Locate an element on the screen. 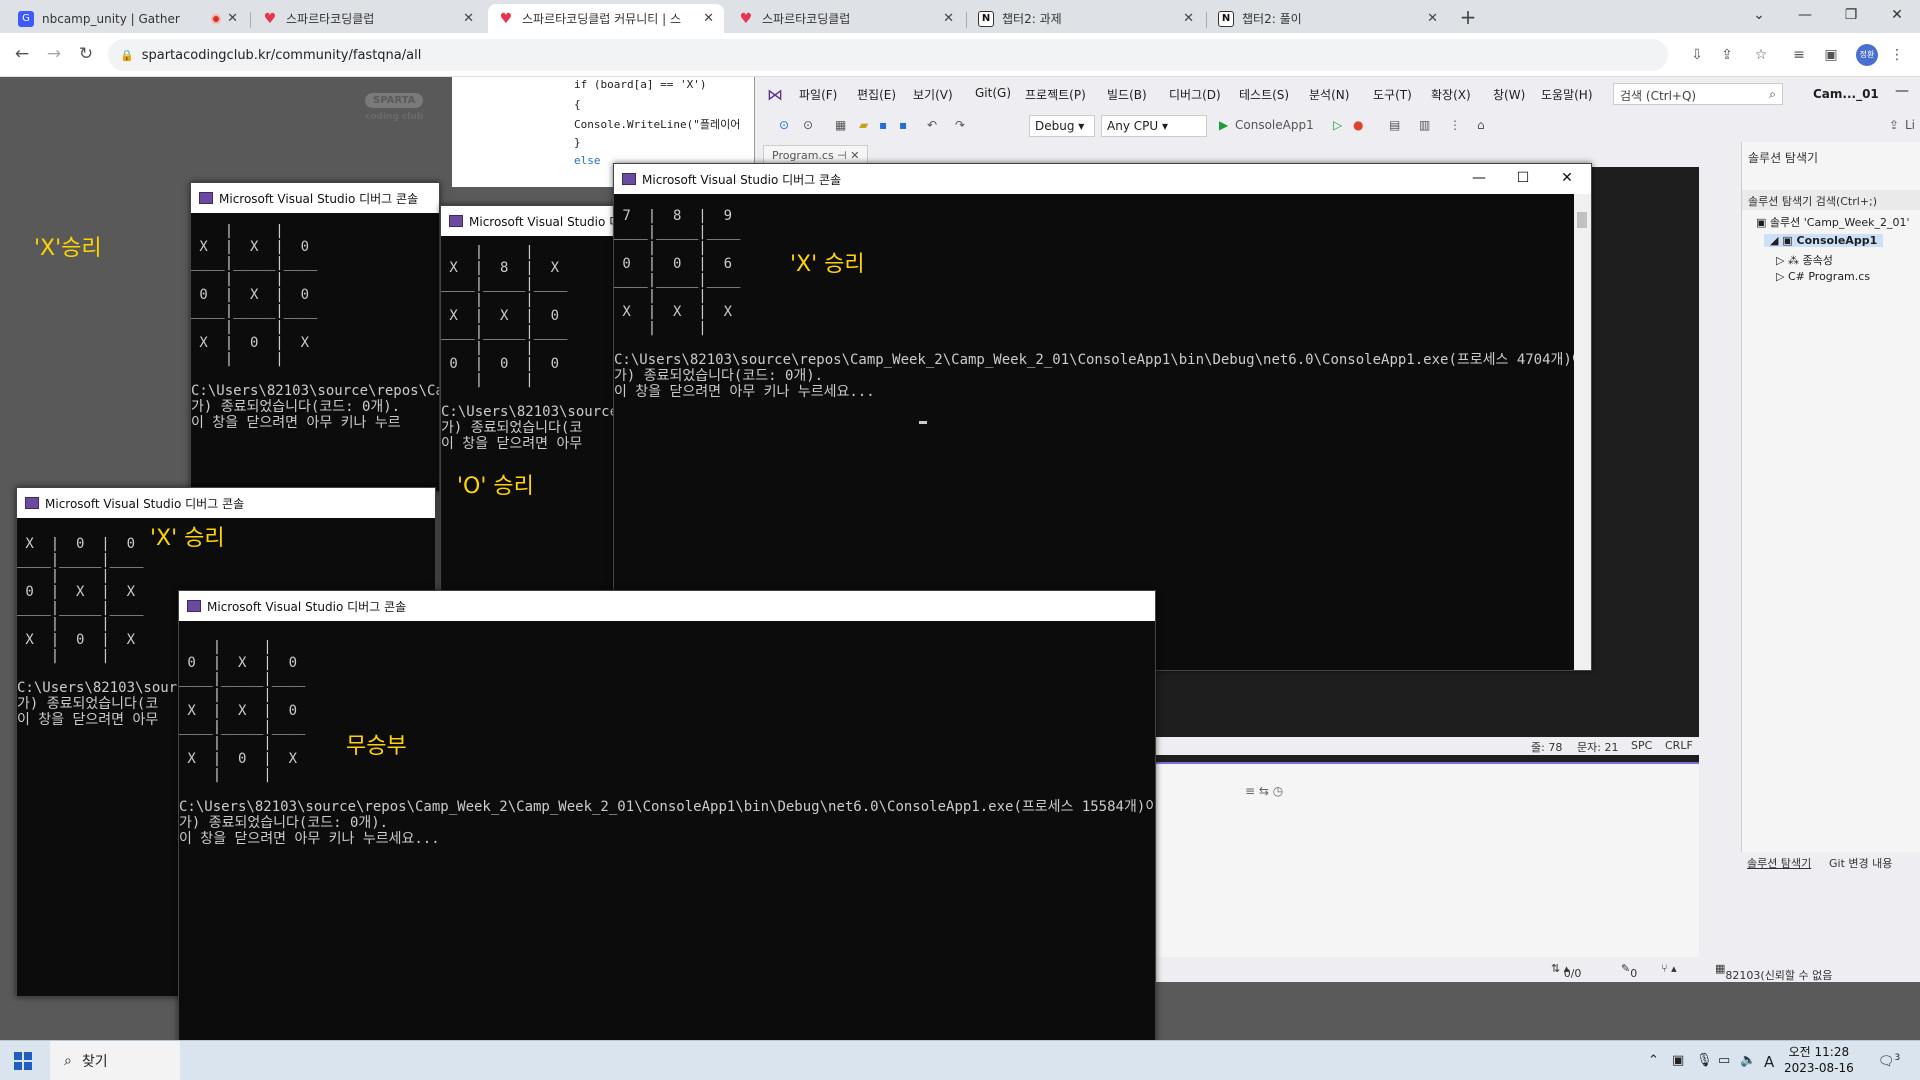 The image size is (1920, 1080). menu-extensions: 확장(X) is located at coordinates (1451, 94).